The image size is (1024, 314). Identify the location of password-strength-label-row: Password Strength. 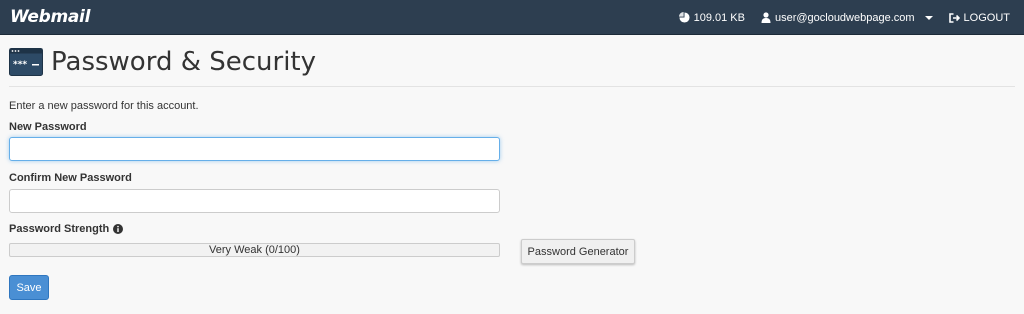
(66, 229).